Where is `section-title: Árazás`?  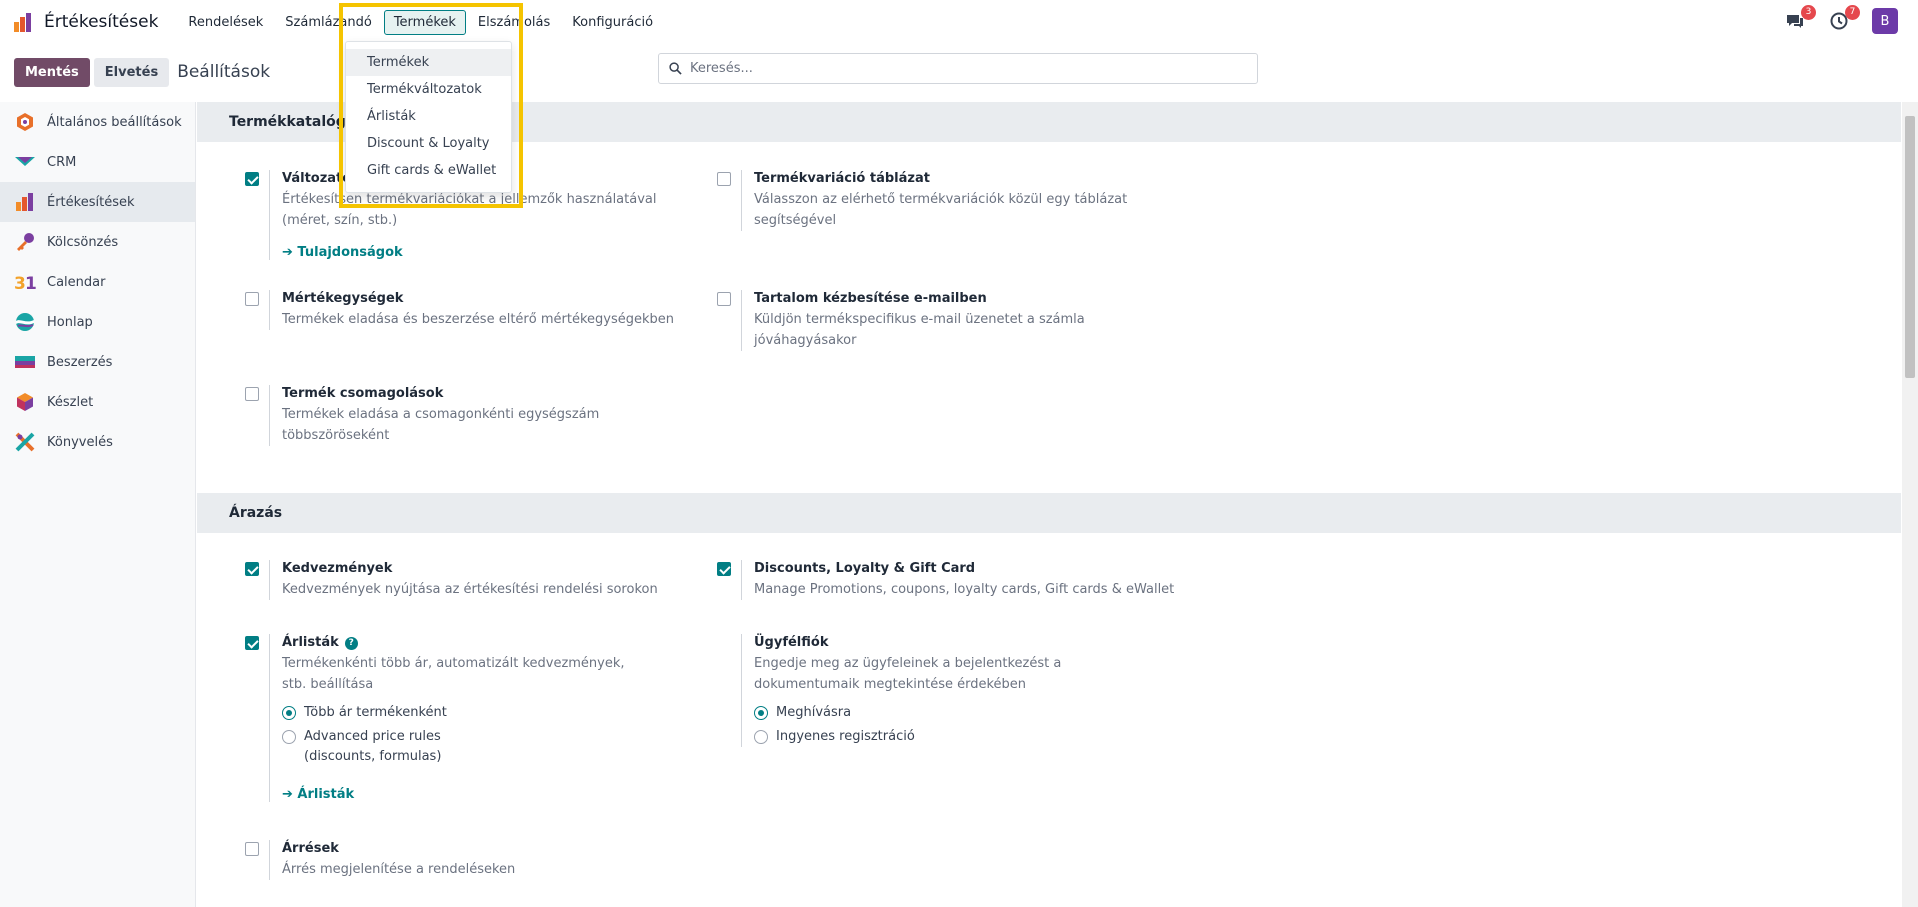
section-title: Árazás is located at coordinates (256, 513).